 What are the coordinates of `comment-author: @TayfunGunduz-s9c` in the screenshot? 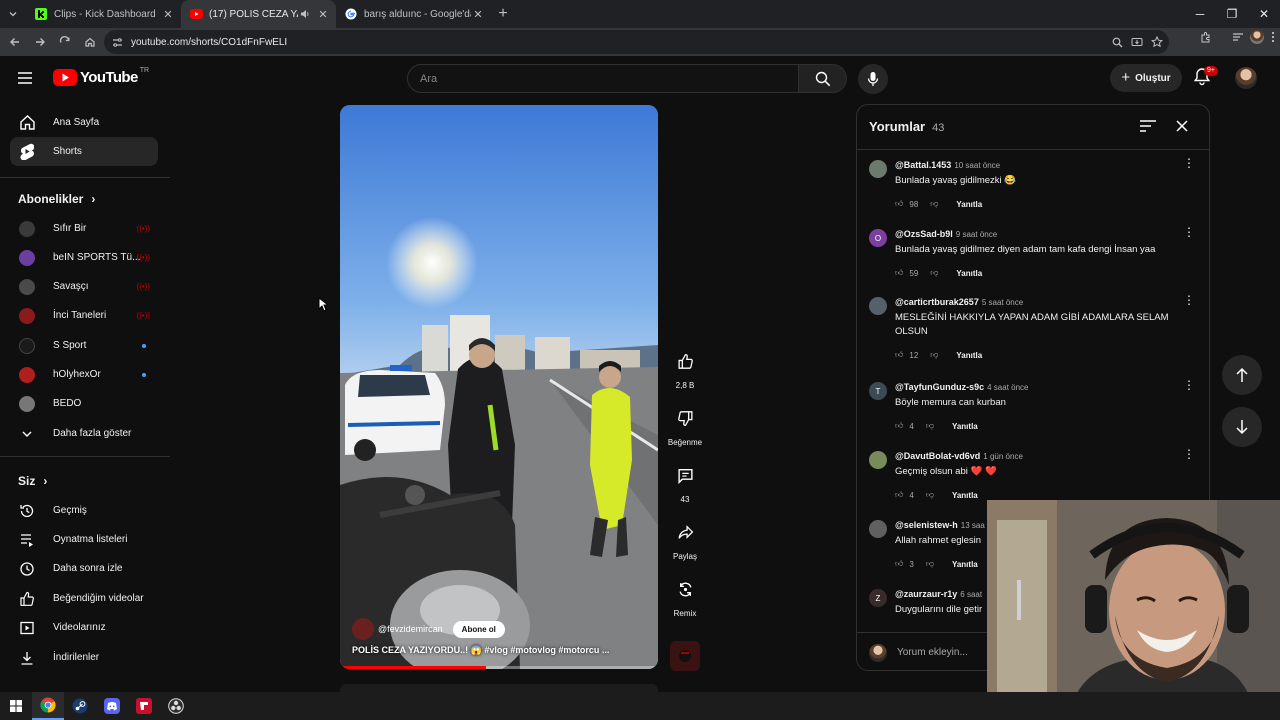 It's located at (939, 387).